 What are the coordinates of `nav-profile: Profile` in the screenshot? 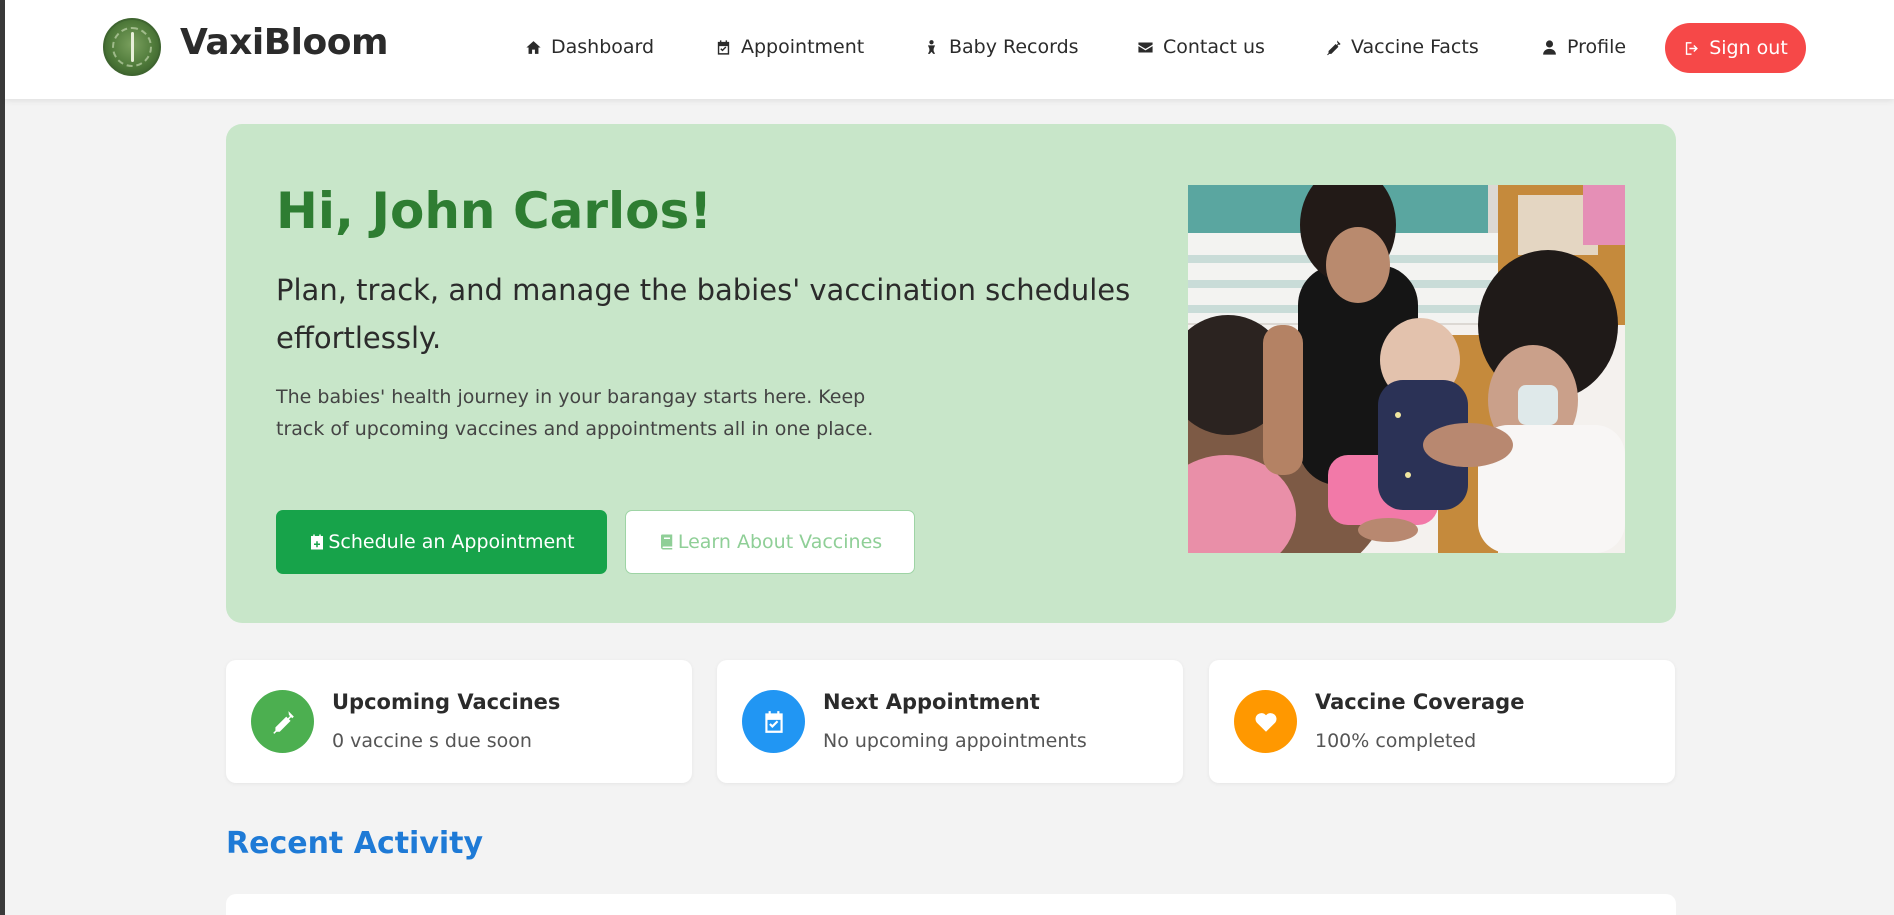 It's located at (1583, 47).